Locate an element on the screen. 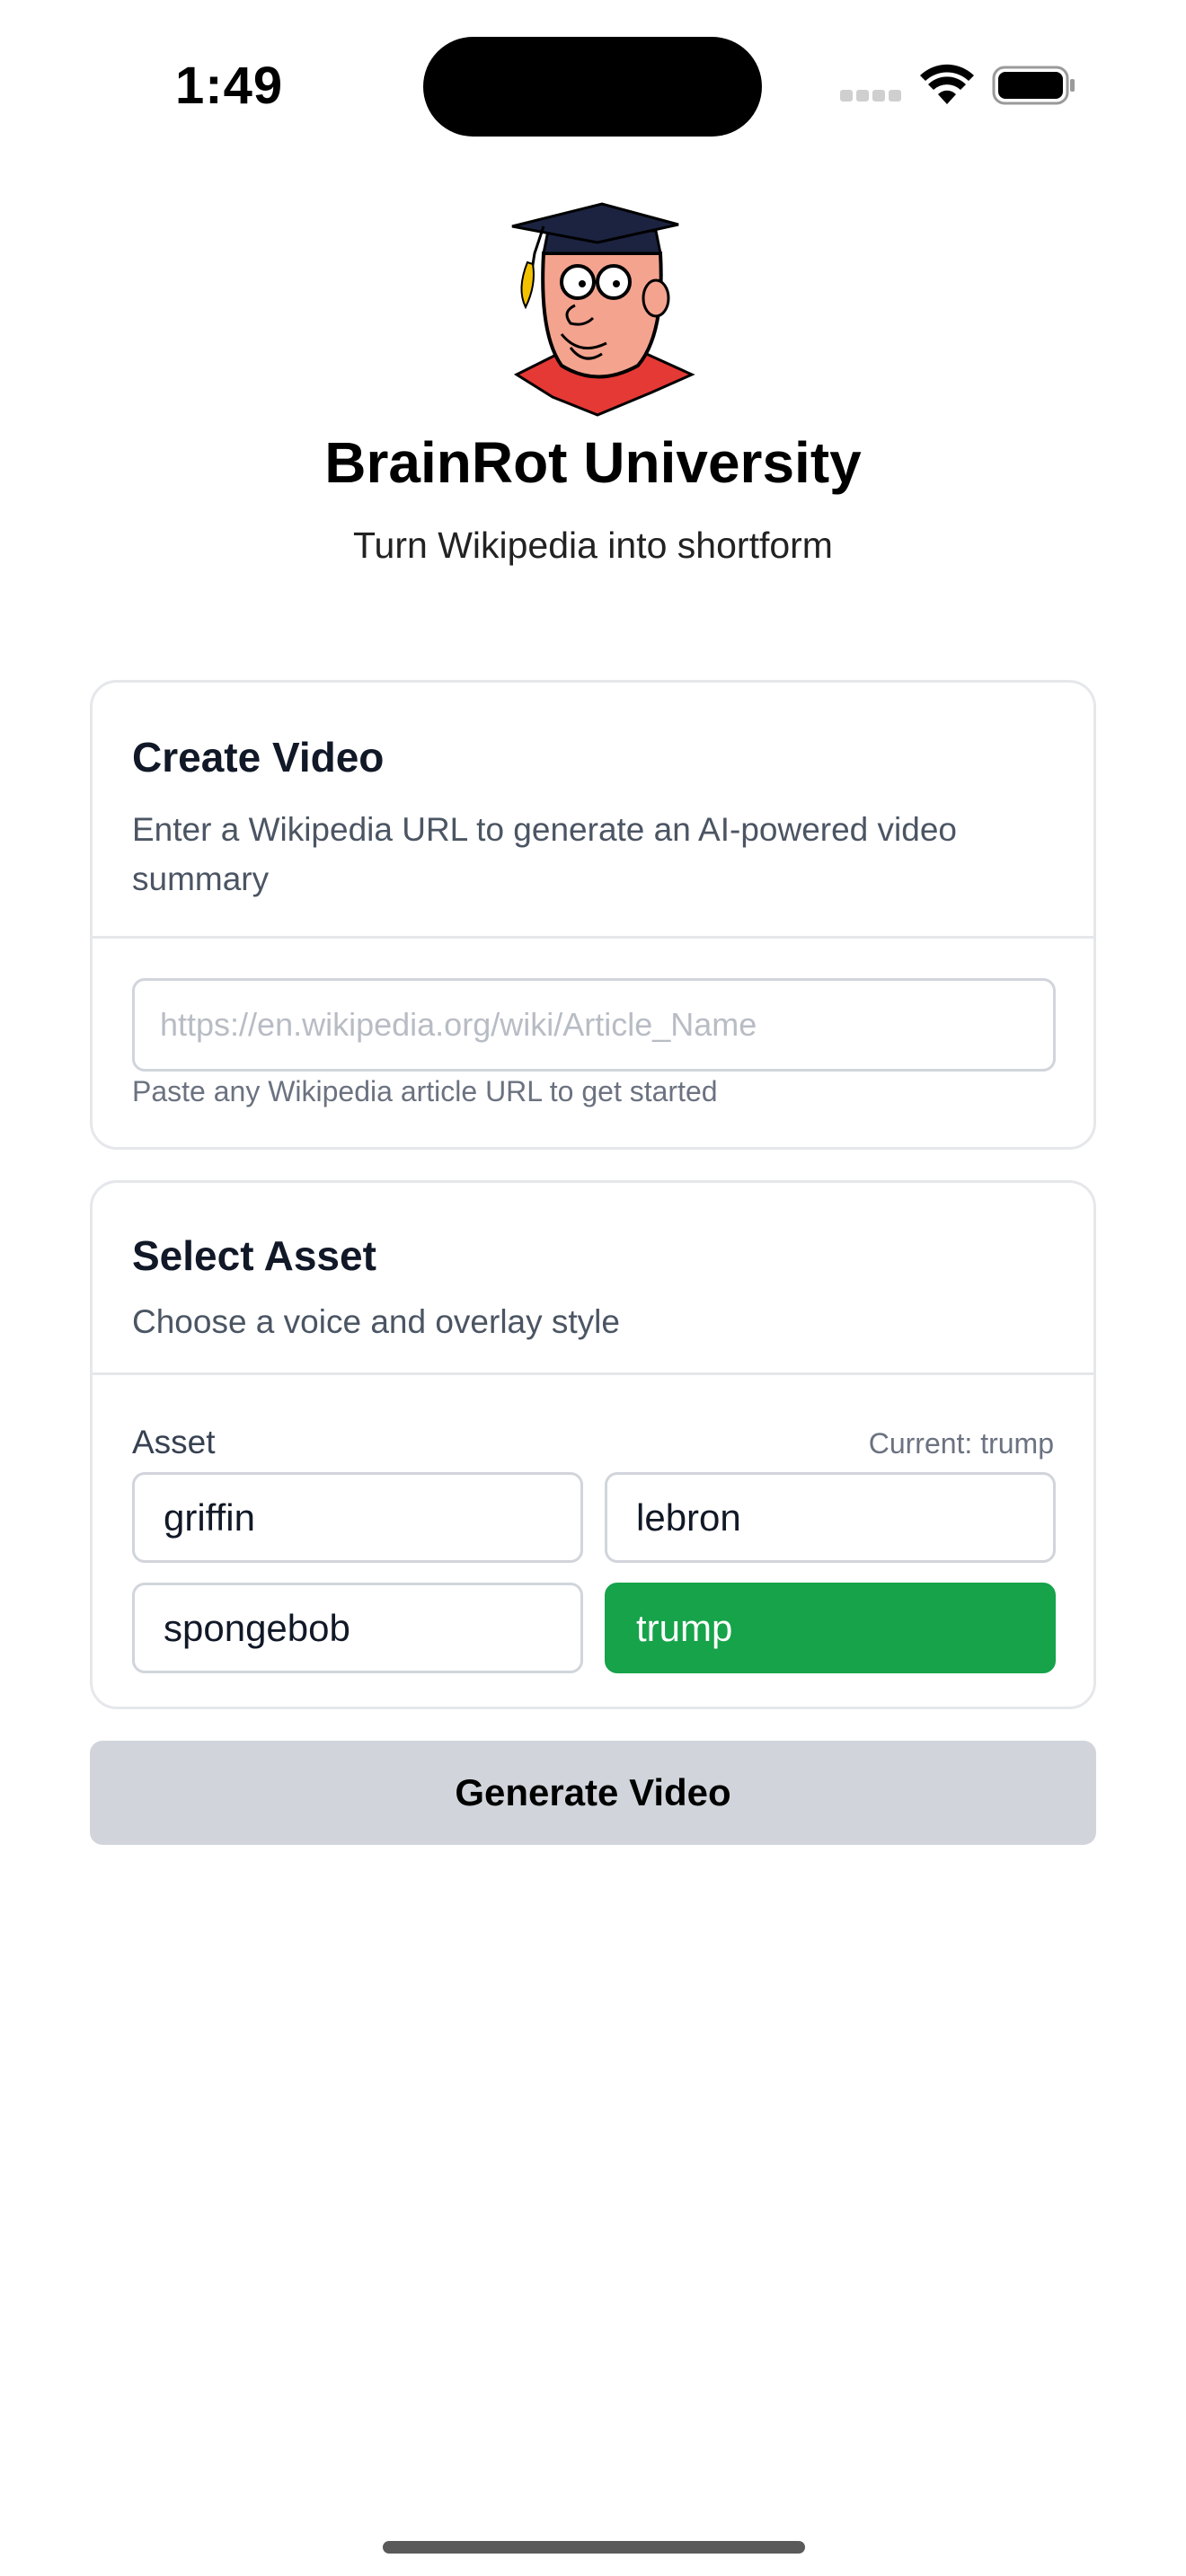  asset-field-label: Asset is located at coordinates (174, 1442).